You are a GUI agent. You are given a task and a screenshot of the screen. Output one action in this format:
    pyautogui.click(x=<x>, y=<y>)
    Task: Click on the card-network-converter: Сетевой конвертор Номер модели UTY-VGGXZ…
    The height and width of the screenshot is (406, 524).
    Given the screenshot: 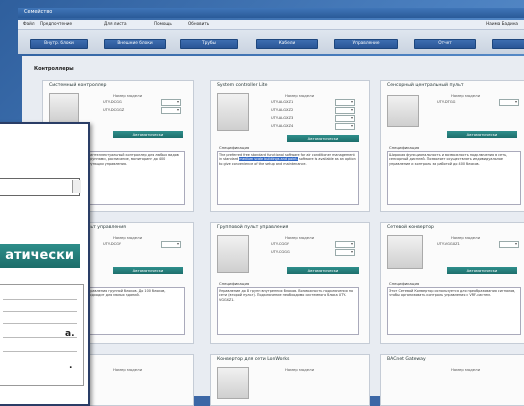 What is the action you would take?
    pyautogui.click(x=452, y=283)
    